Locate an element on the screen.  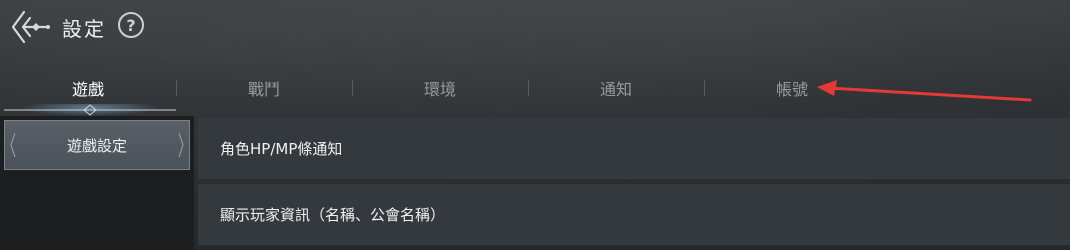
sidebar-item-game-settings: 遊戲設定 is located at coordinates (97, 145).